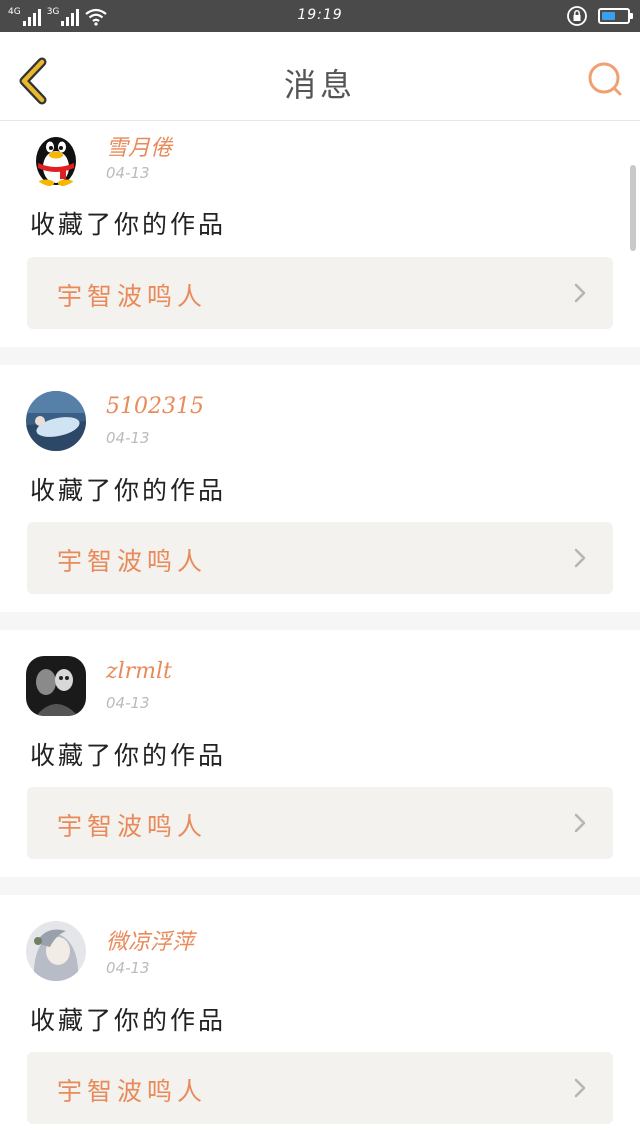  What do you see at coordinates (577, 16) in the screenshot?
I see `rotation-lock-icon` at bounding box center [577, 16].